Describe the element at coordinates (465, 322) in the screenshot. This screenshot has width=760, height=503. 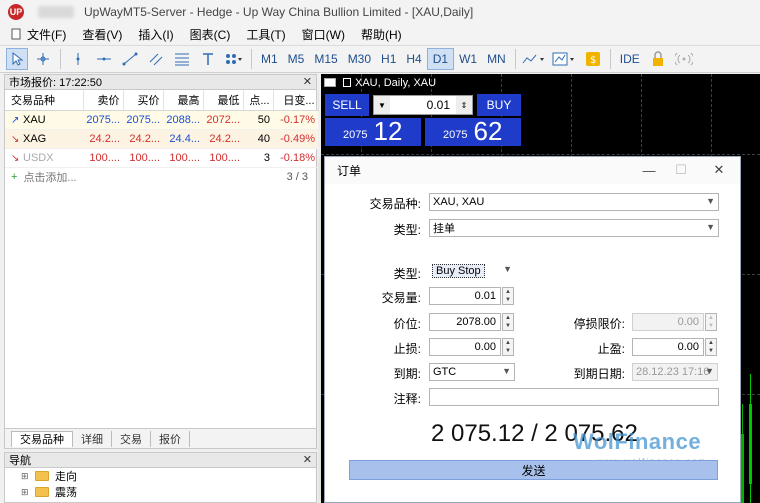
I see `price-field: 2078.00` at that location.